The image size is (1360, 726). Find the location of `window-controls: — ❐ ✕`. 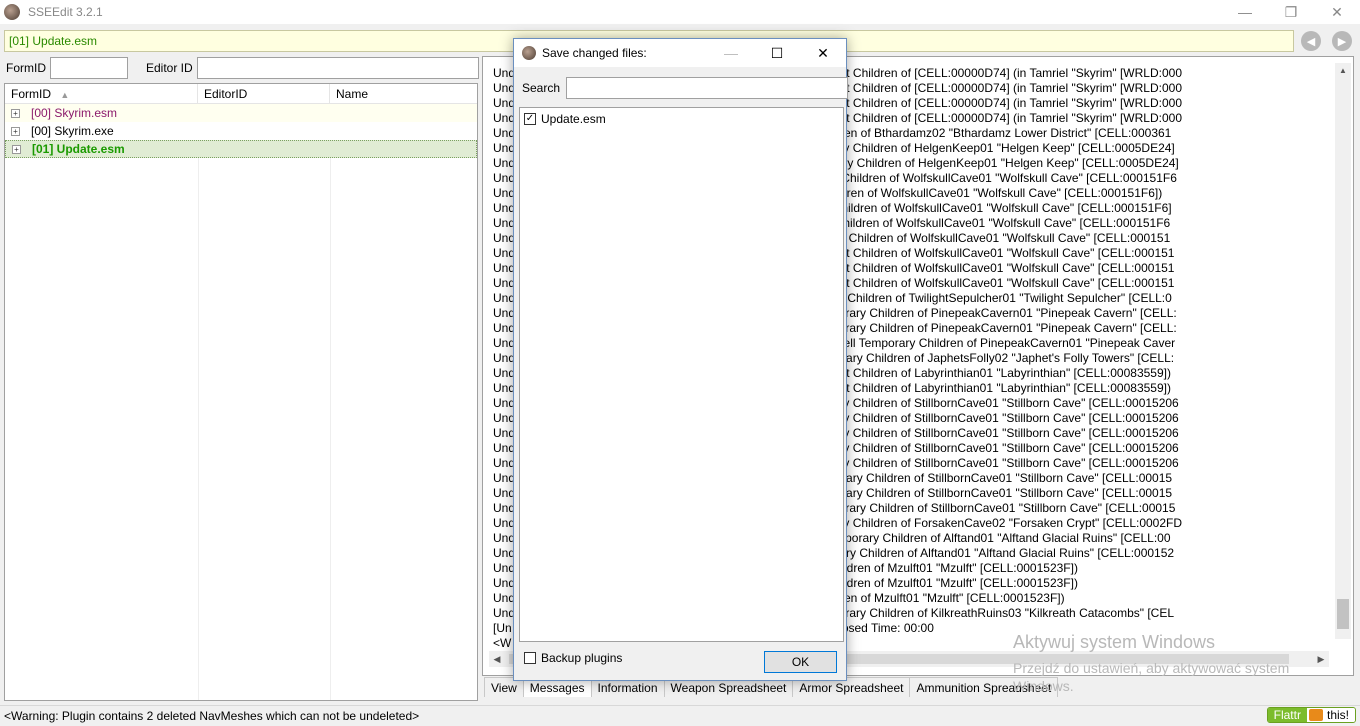

window-controls: — ❐ ✕ is located at coordinates (1291, 12).